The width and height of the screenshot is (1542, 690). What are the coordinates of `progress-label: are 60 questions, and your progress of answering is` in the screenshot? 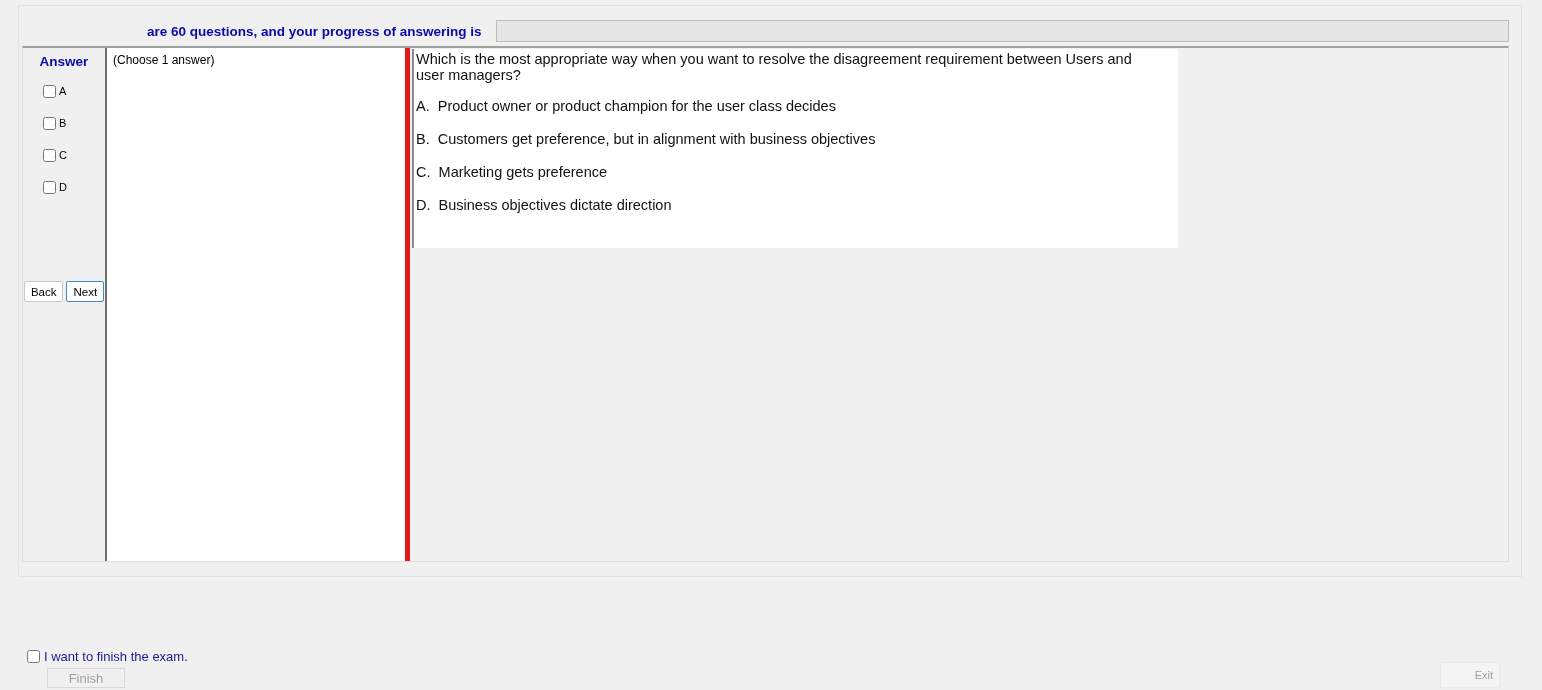 It's located at (314, 31).